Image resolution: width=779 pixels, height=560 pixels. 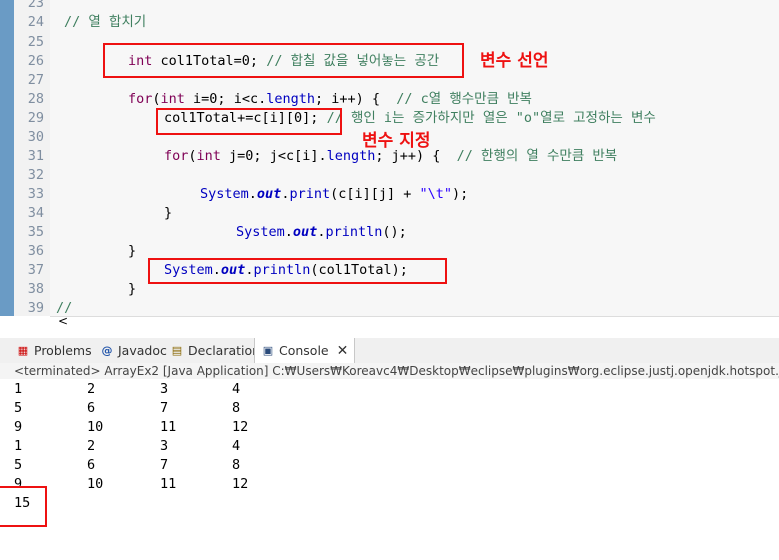 I want to click on console-value: 9, so click(x=18, y=427).